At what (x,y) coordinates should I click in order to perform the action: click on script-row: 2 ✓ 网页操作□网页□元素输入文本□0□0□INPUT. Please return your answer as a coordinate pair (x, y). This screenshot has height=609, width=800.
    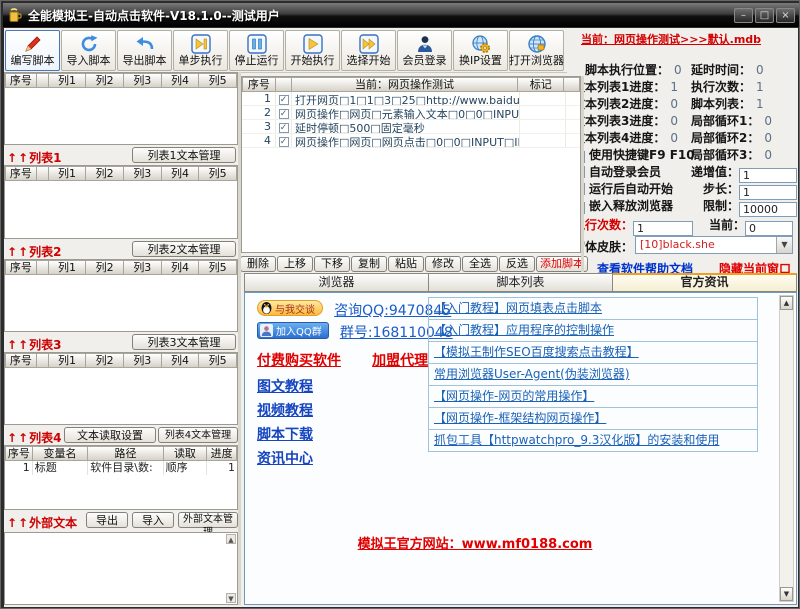
    Looking at the image, I should click on (411, 113).